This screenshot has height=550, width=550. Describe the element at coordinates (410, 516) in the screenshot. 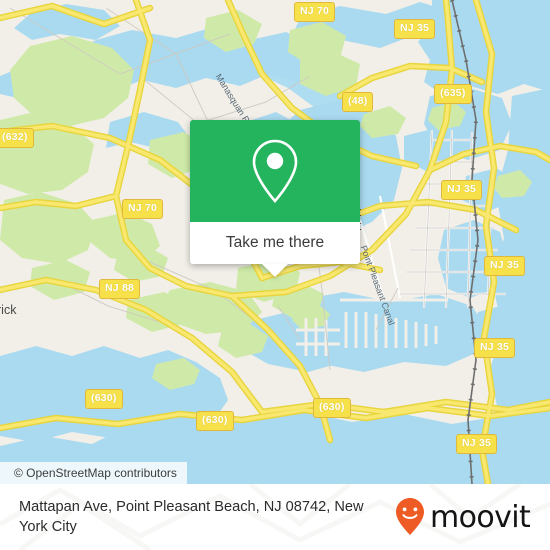

I see `moovit-smiley-pin-icon` at that location.